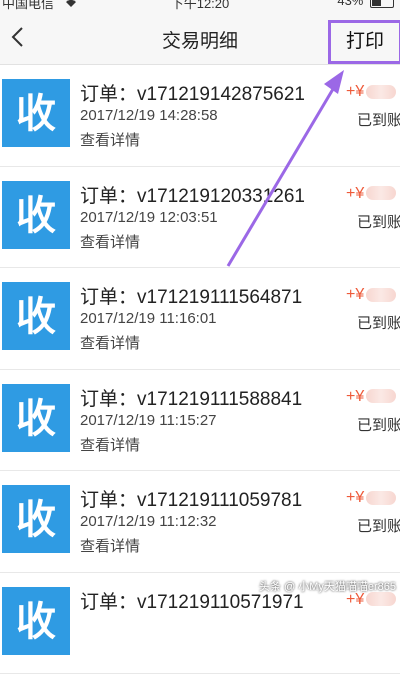  What do you see at coordinates (200, 6) in the screenshot?
I see `status-bar: 中国电信 下午12:20 43%` at bounding box center [200, 6].